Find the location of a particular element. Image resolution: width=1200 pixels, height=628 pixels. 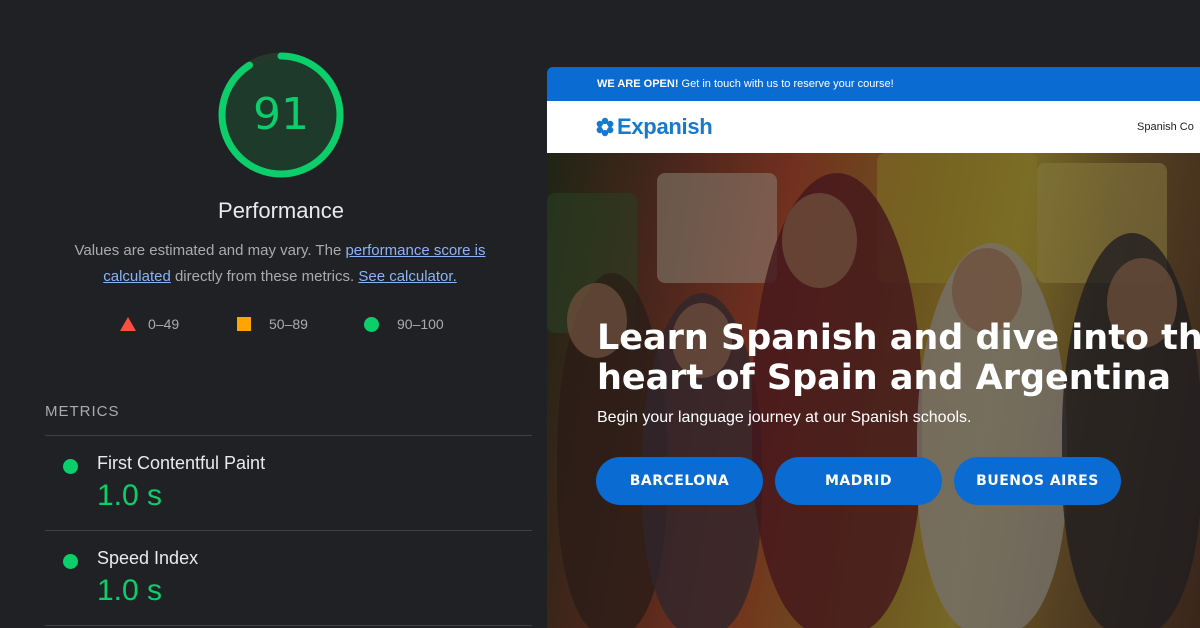

legend-label: 90–100 is located at coordinates (420, 324).